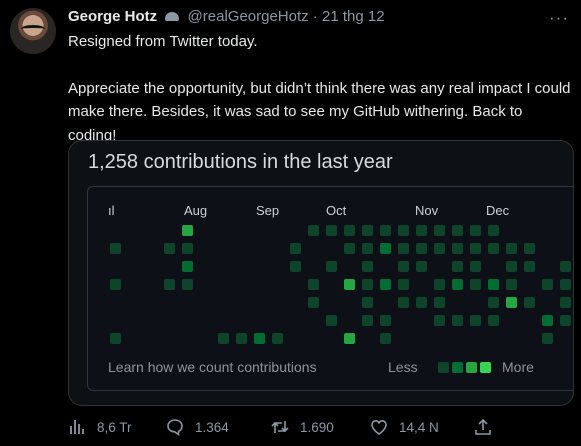 The width and height of the screenshot is (581, 446). Describe the element at coordinates (112, 16) in the screenshot. I see `author-name: George Hotz` at that location.